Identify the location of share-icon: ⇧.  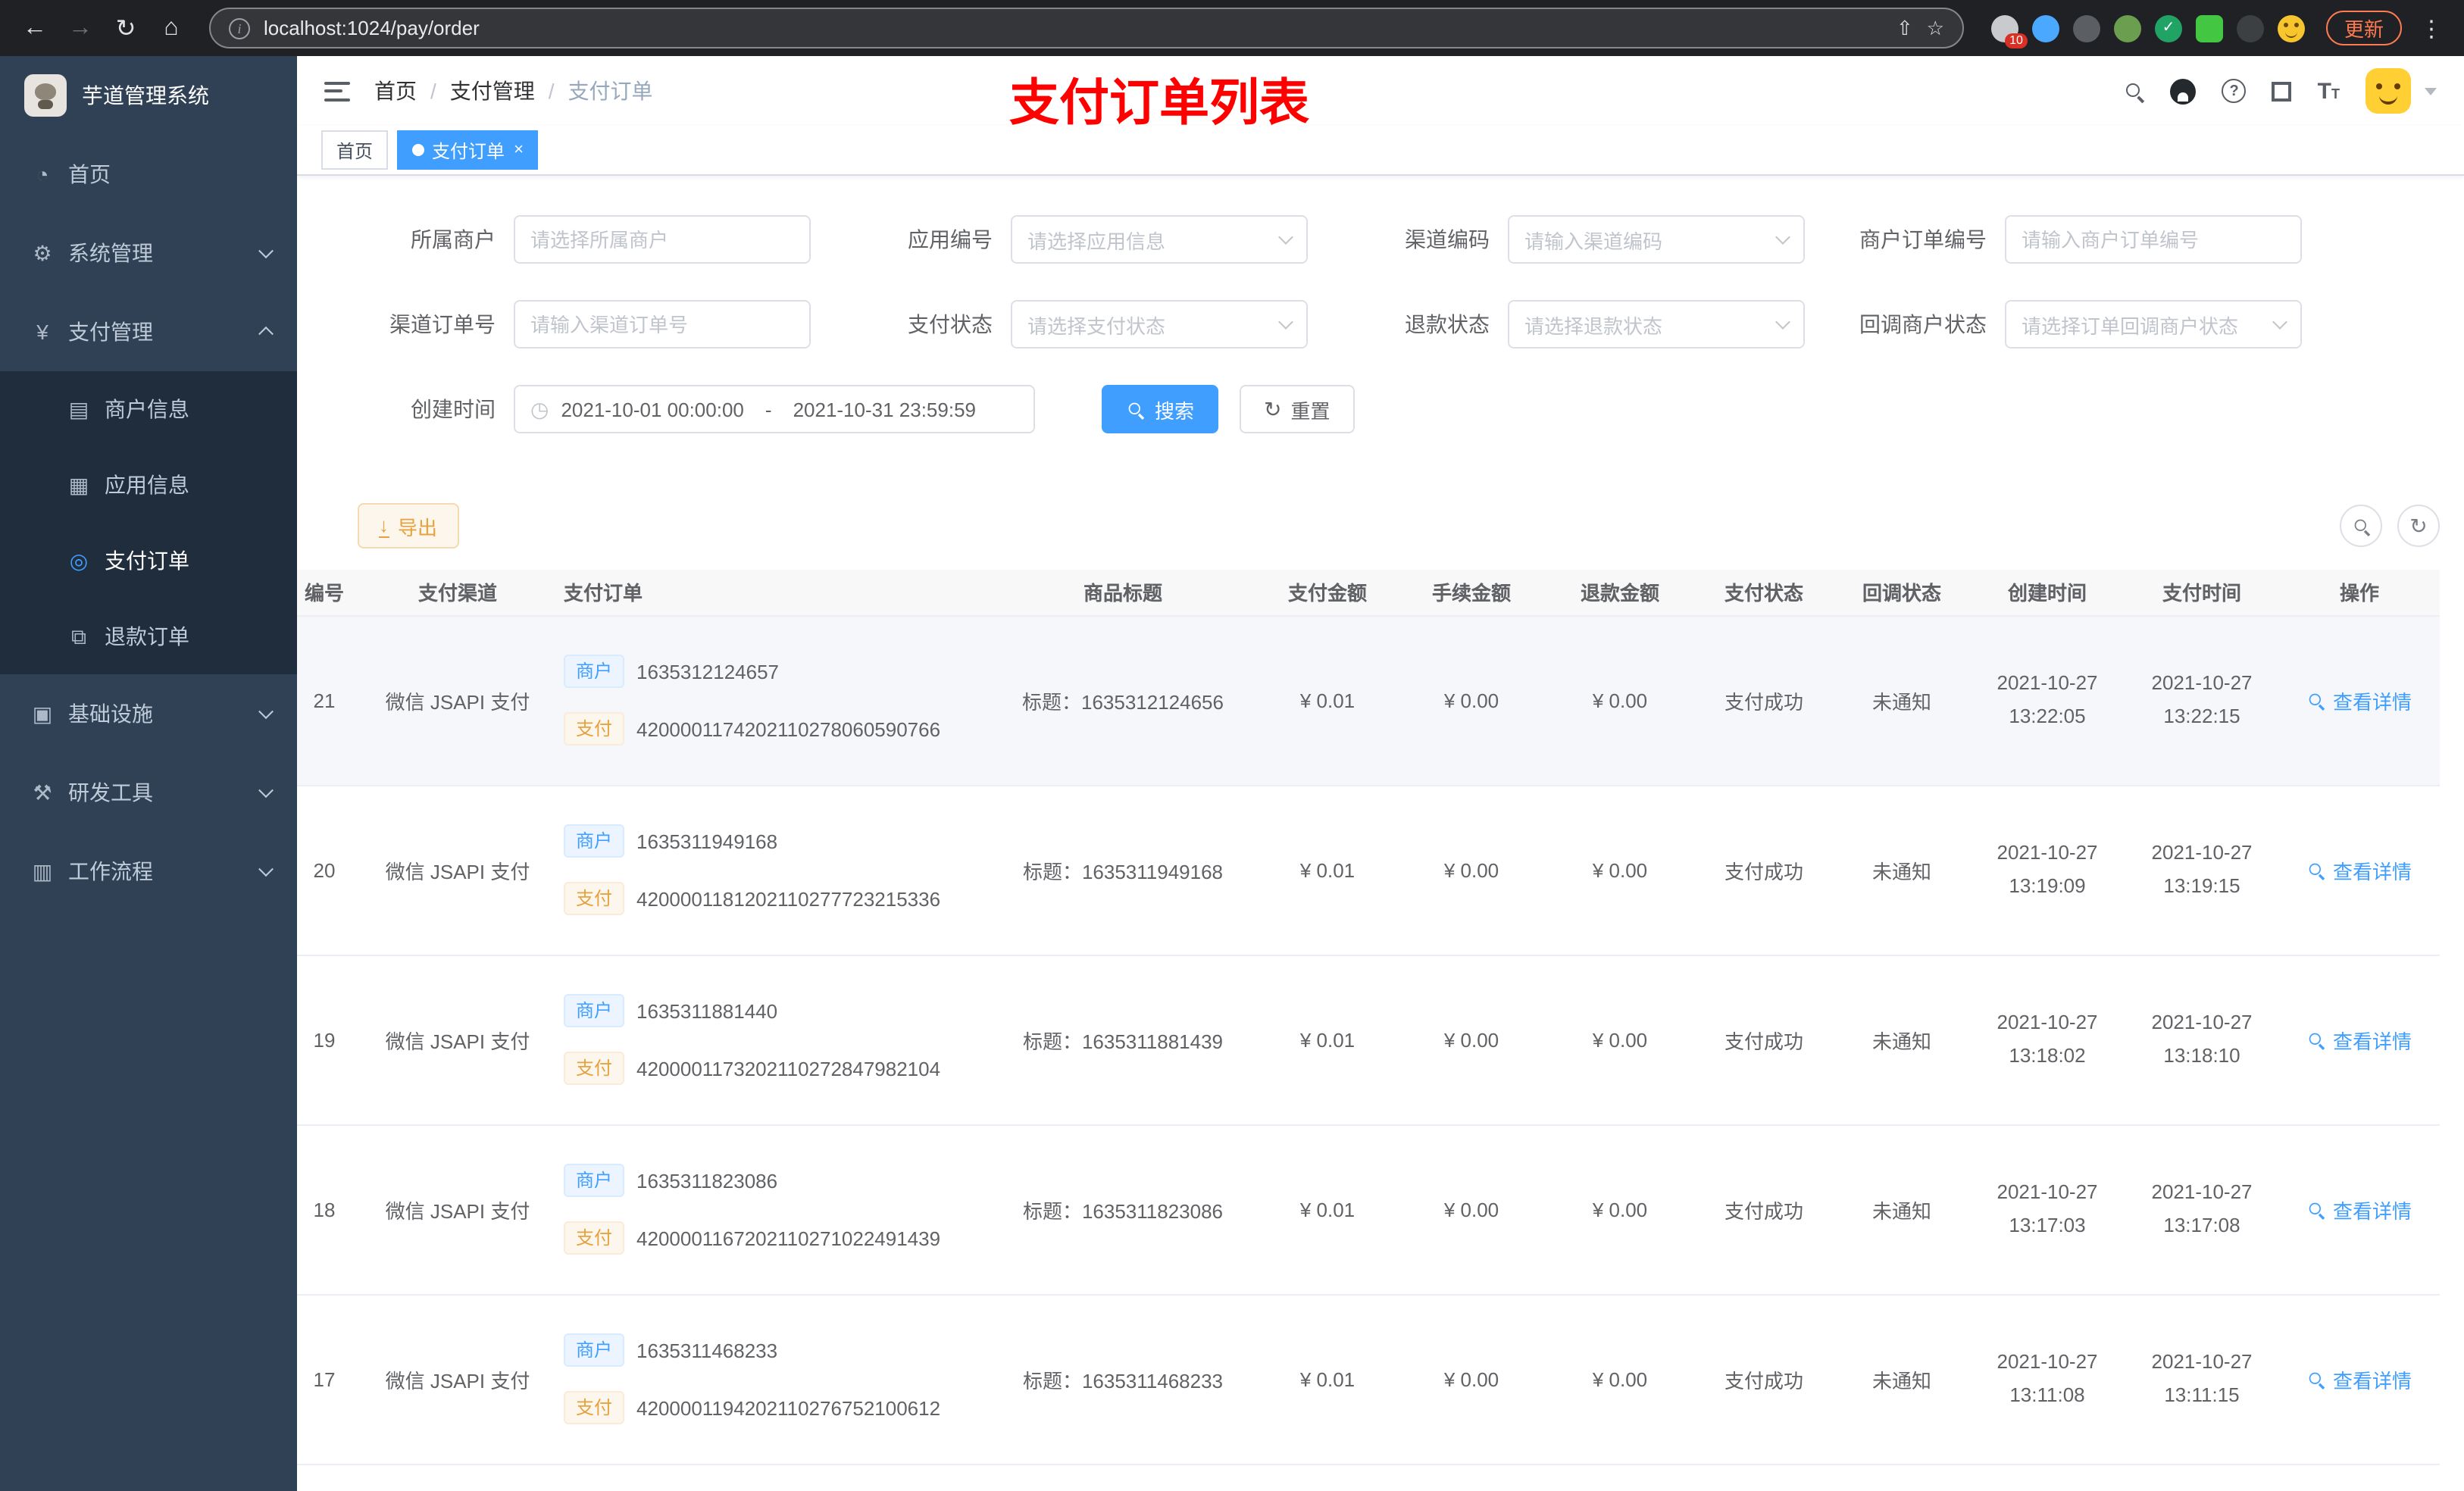
(1904, 28).